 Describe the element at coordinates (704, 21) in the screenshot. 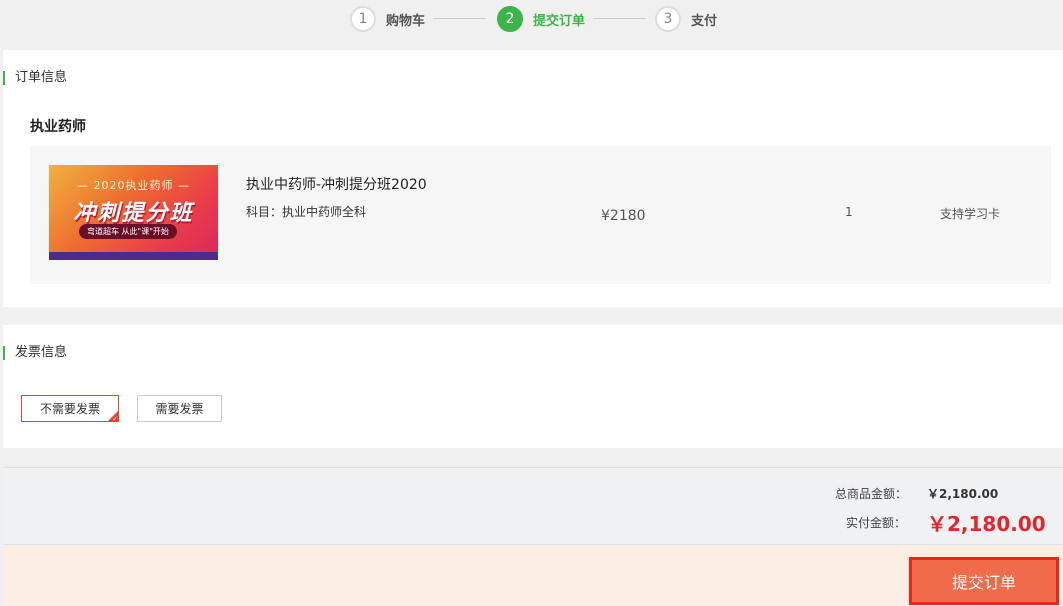

I see `step-label: 支付` at that location.